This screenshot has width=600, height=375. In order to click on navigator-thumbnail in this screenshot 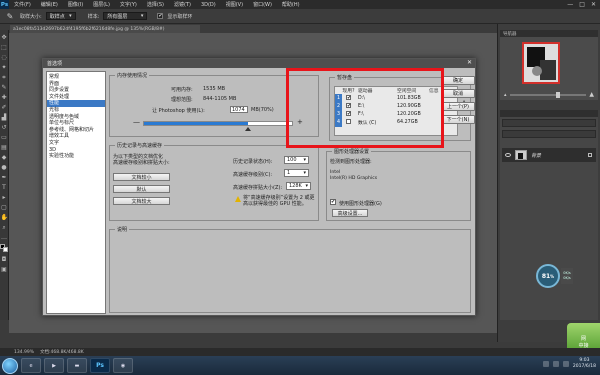, I will do `click(541, 63)`.